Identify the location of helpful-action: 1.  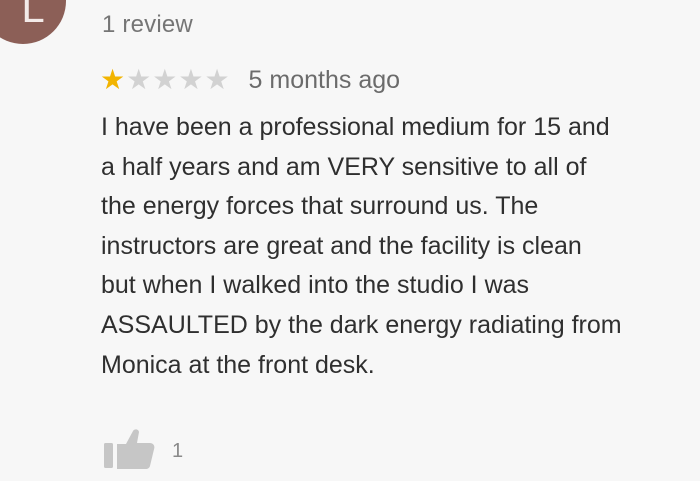
(142, 447).